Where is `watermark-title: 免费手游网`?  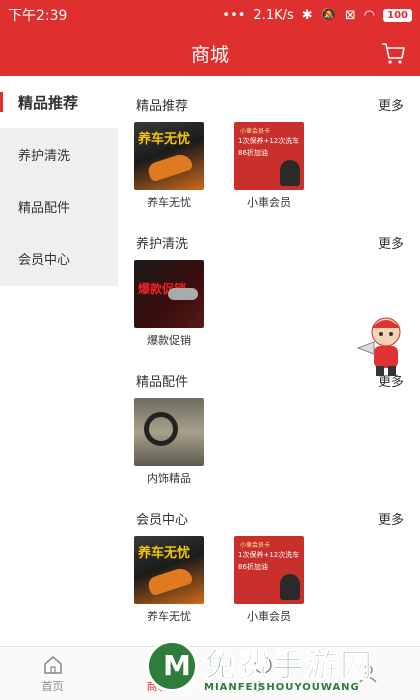
watermark-title: 免费手游网 is located at coordinates (289, 665).